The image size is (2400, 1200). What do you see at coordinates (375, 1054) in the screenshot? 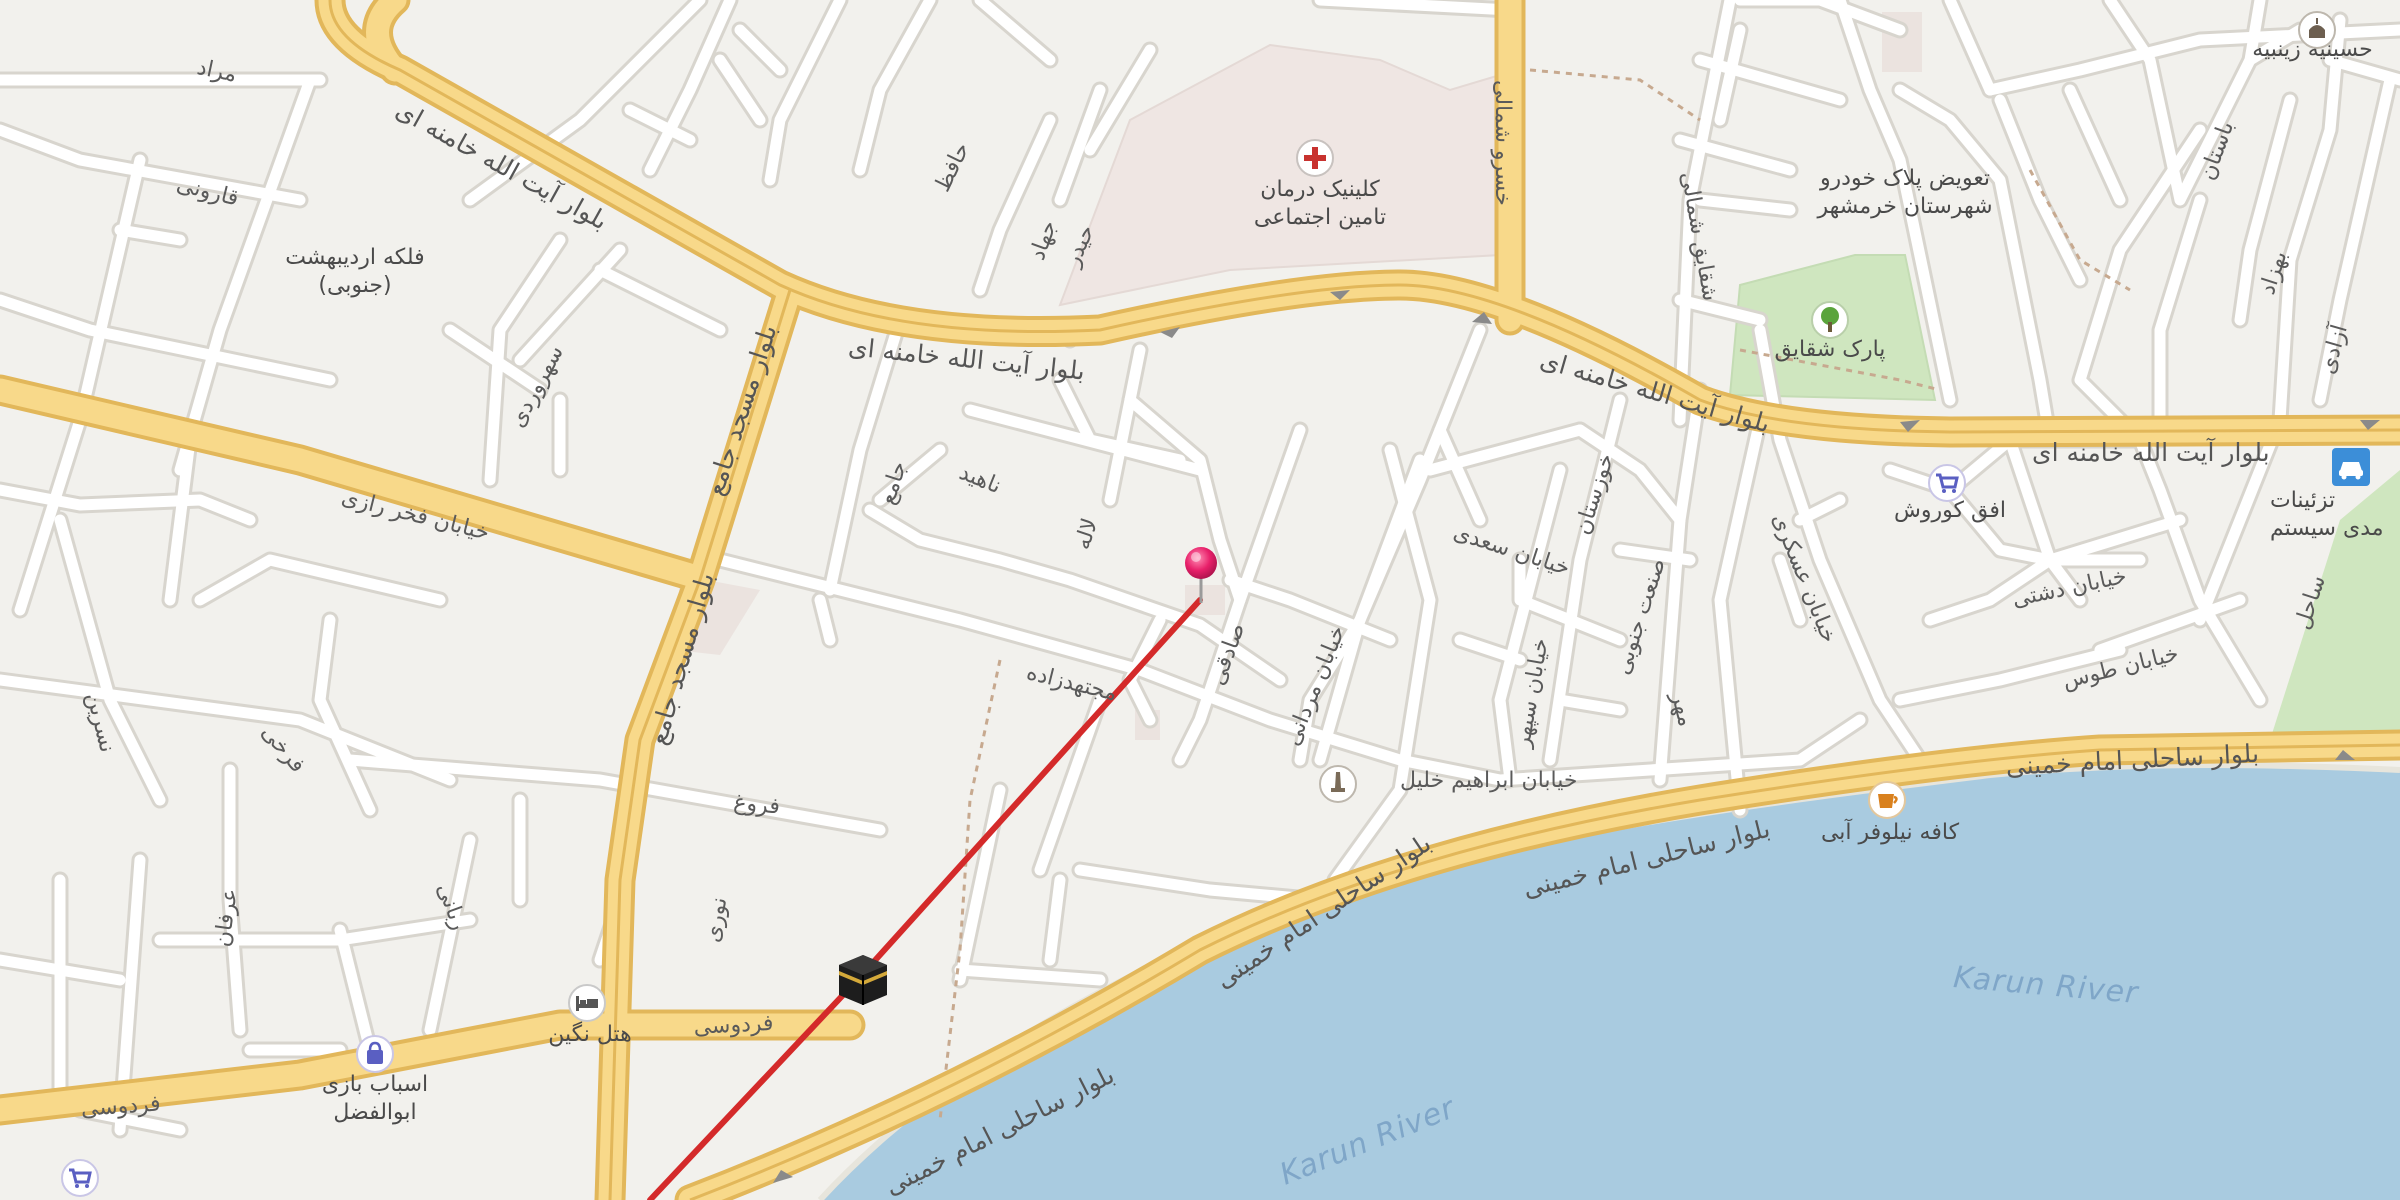
I see `shopping-bag-icon` at bounding box center [375, 1054].